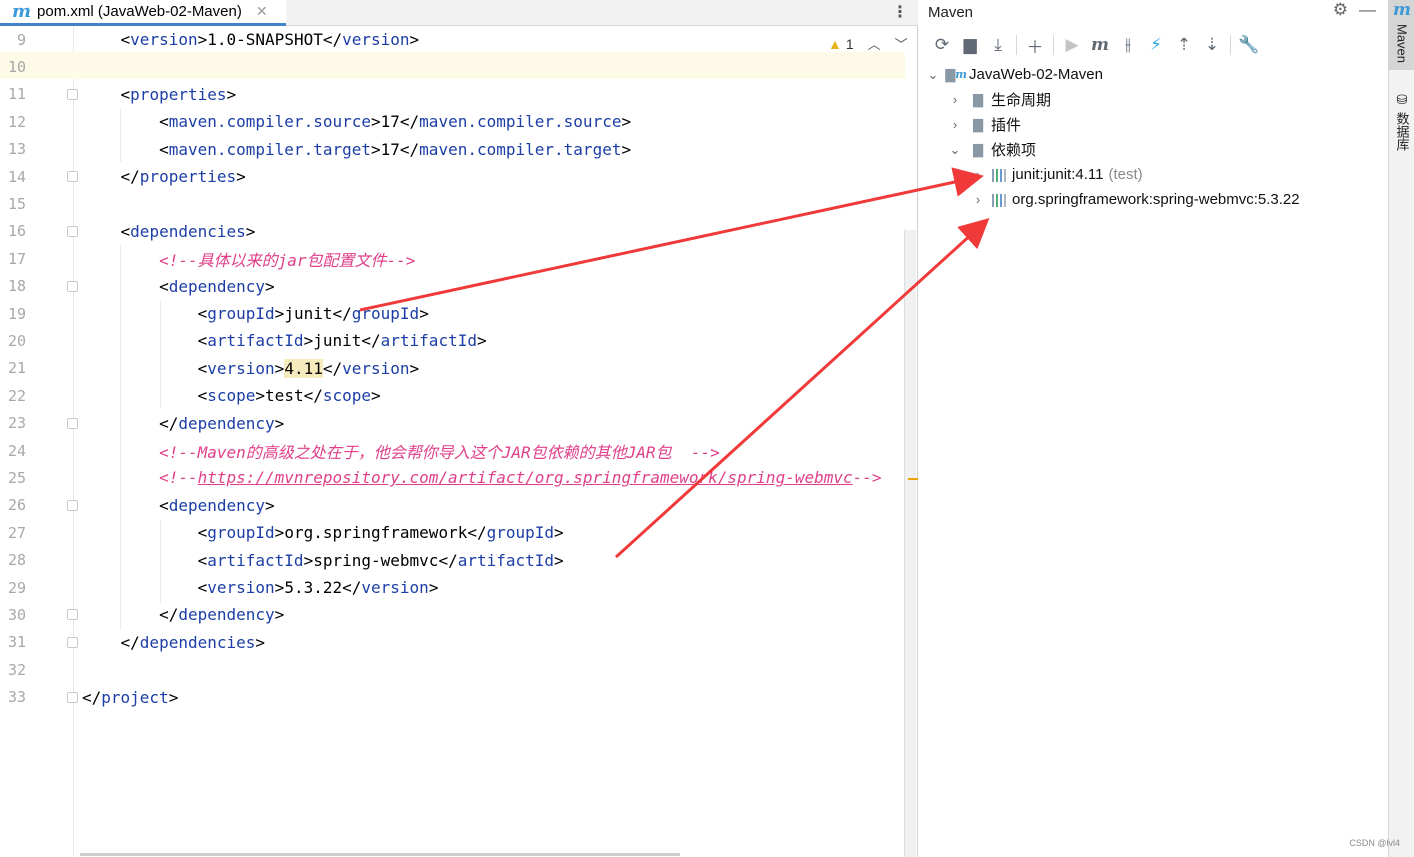 This screenshot has height=857, width=1414. What do you see at coordinates (452, 94) in the screenshot?
I see `code-line: 11 <properties>` at bounding box center [452, 94].